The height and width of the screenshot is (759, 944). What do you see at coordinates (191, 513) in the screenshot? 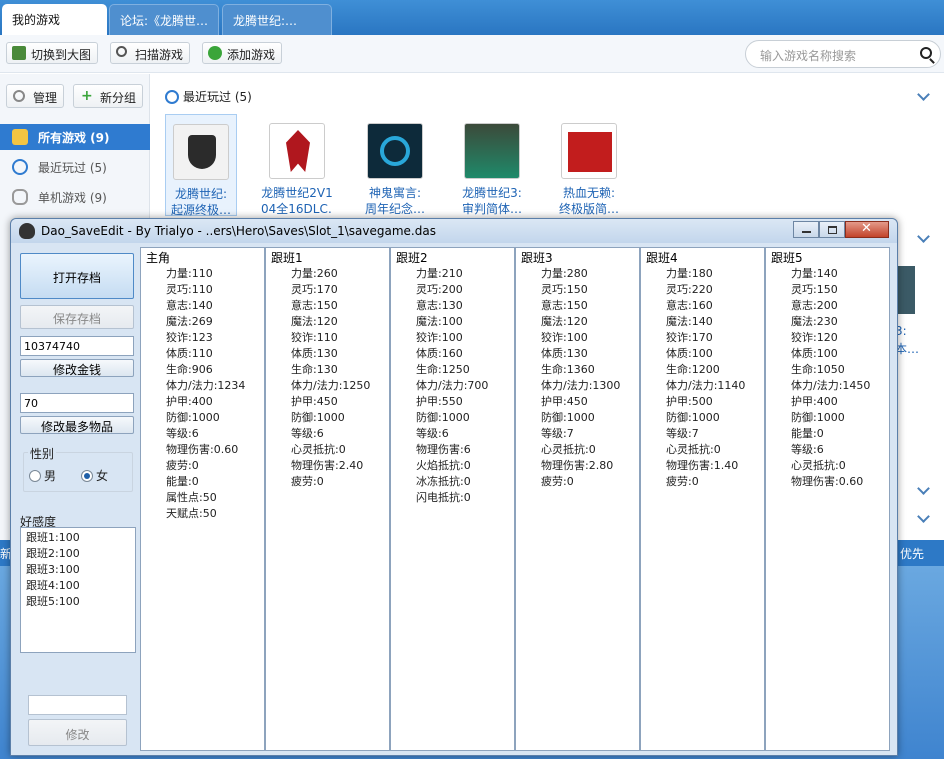
I see `stat-row: 天赋点:50` at bounding box center [191, 513].